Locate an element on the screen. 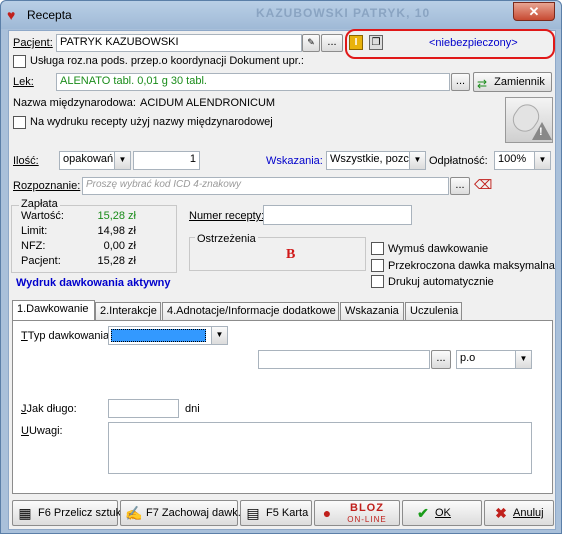  dosage-type-label: TTyp dawkowania: is located at coordinates (67, 336).